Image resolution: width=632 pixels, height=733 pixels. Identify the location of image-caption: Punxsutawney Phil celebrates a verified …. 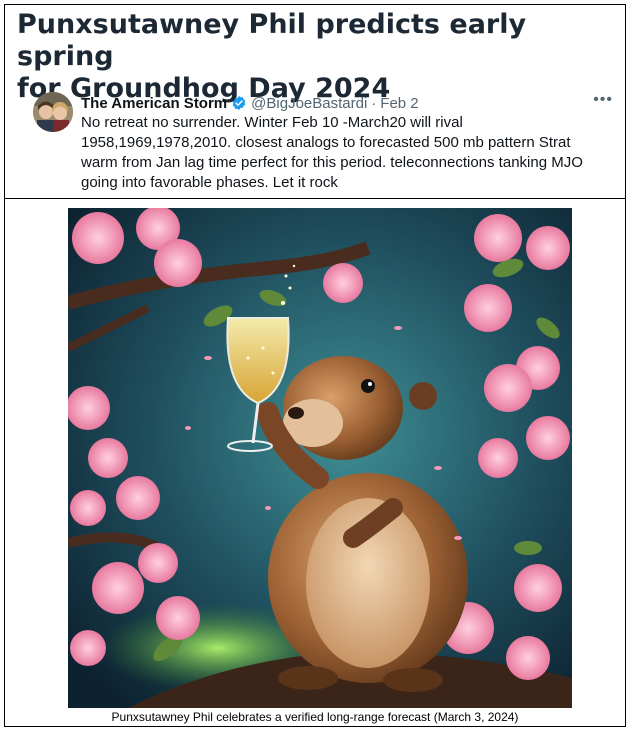
(315, 717).